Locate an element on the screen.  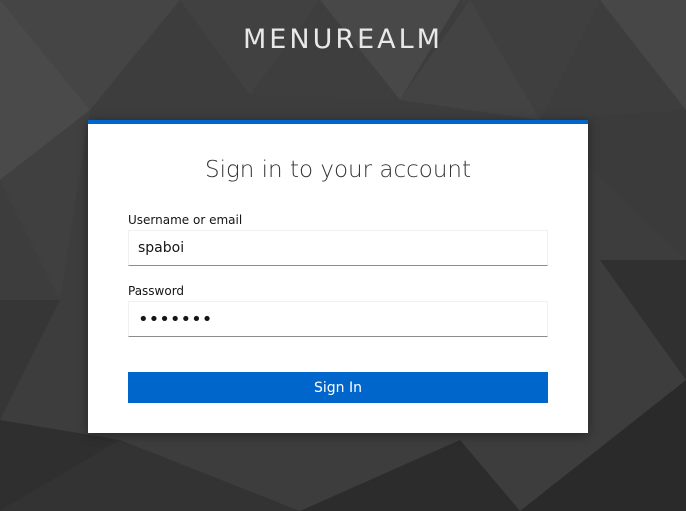
username-label: Username or email is located at coordinates (185, 220).